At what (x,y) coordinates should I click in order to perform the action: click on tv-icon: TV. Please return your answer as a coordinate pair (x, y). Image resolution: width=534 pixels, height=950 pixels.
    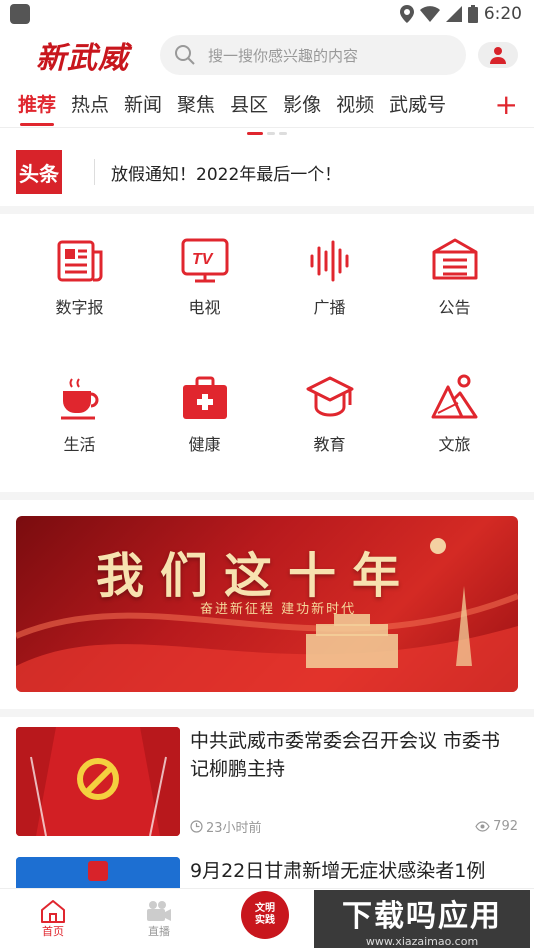
    Looking at the image, I should click on (204, 260).